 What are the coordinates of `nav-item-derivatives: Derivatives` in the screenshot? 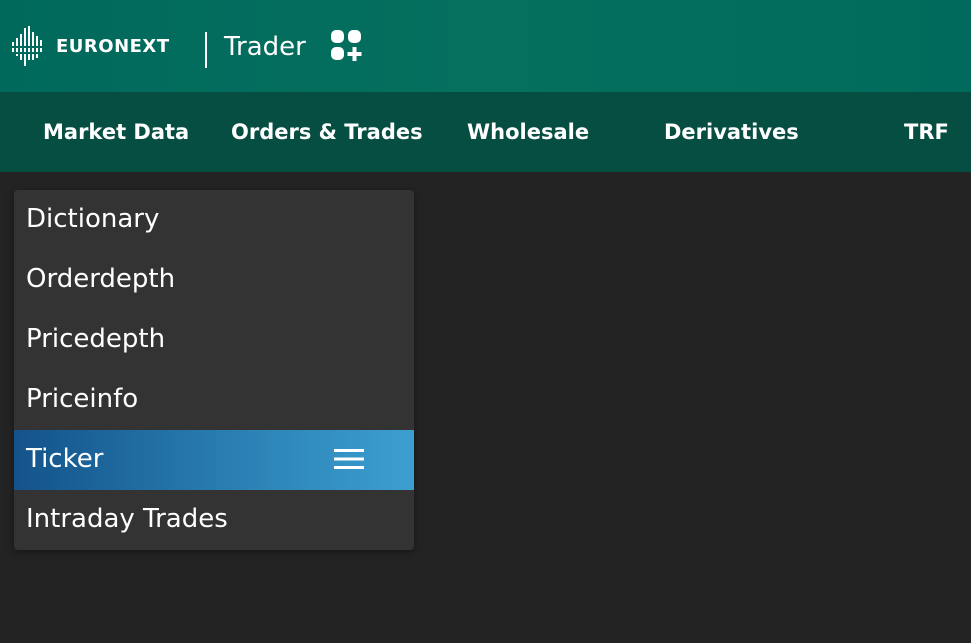 It's located at (731, 132).